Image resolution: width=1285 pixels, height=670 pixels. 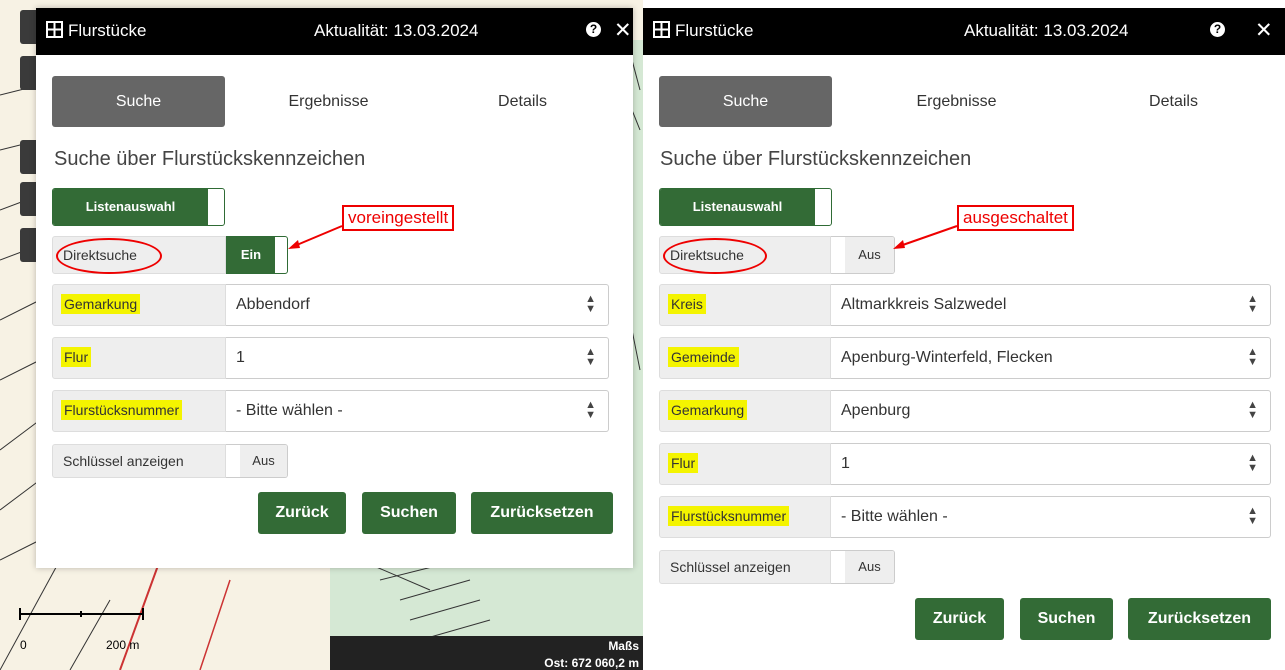 I want to click on scale-bar, so click(x=81, y=614).